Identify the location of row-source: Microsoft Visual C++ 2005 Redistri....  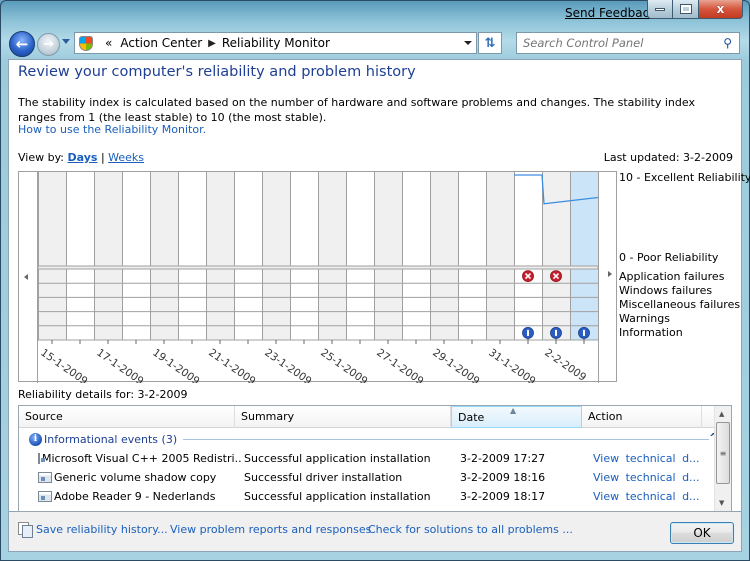
(141, 458).